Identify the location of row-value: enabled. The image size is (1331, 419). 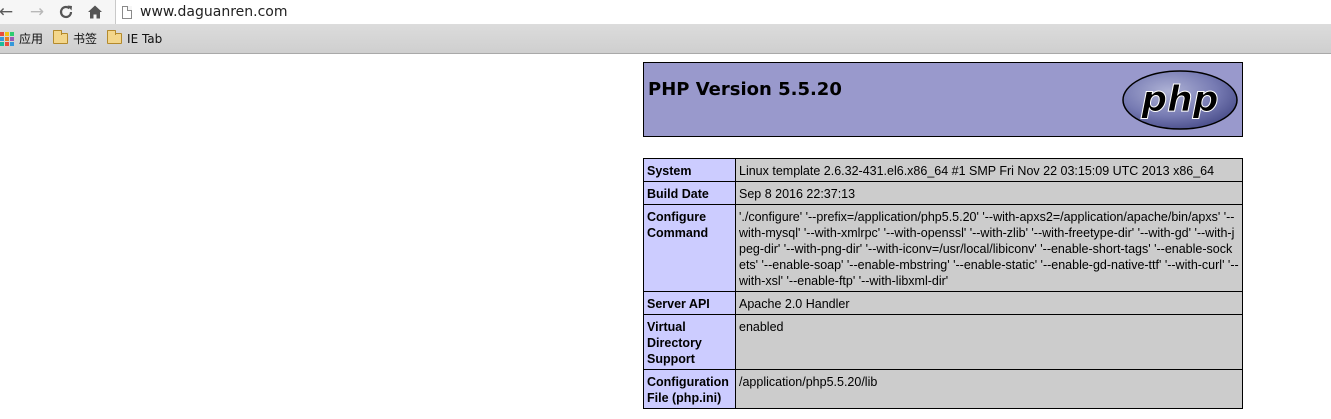
(989, 342).